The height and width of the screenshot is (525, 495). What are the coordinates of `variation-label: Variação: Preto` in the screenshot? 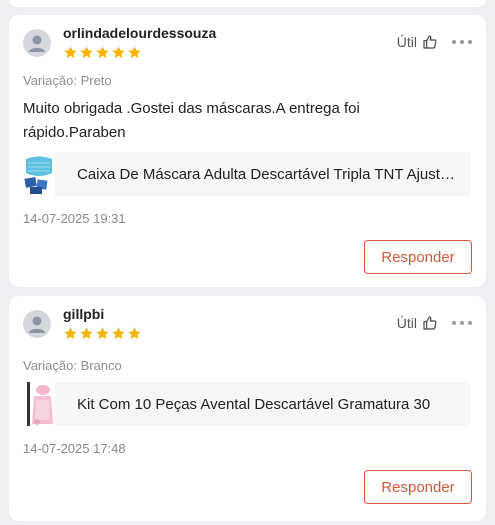 It's located at (67, 80).